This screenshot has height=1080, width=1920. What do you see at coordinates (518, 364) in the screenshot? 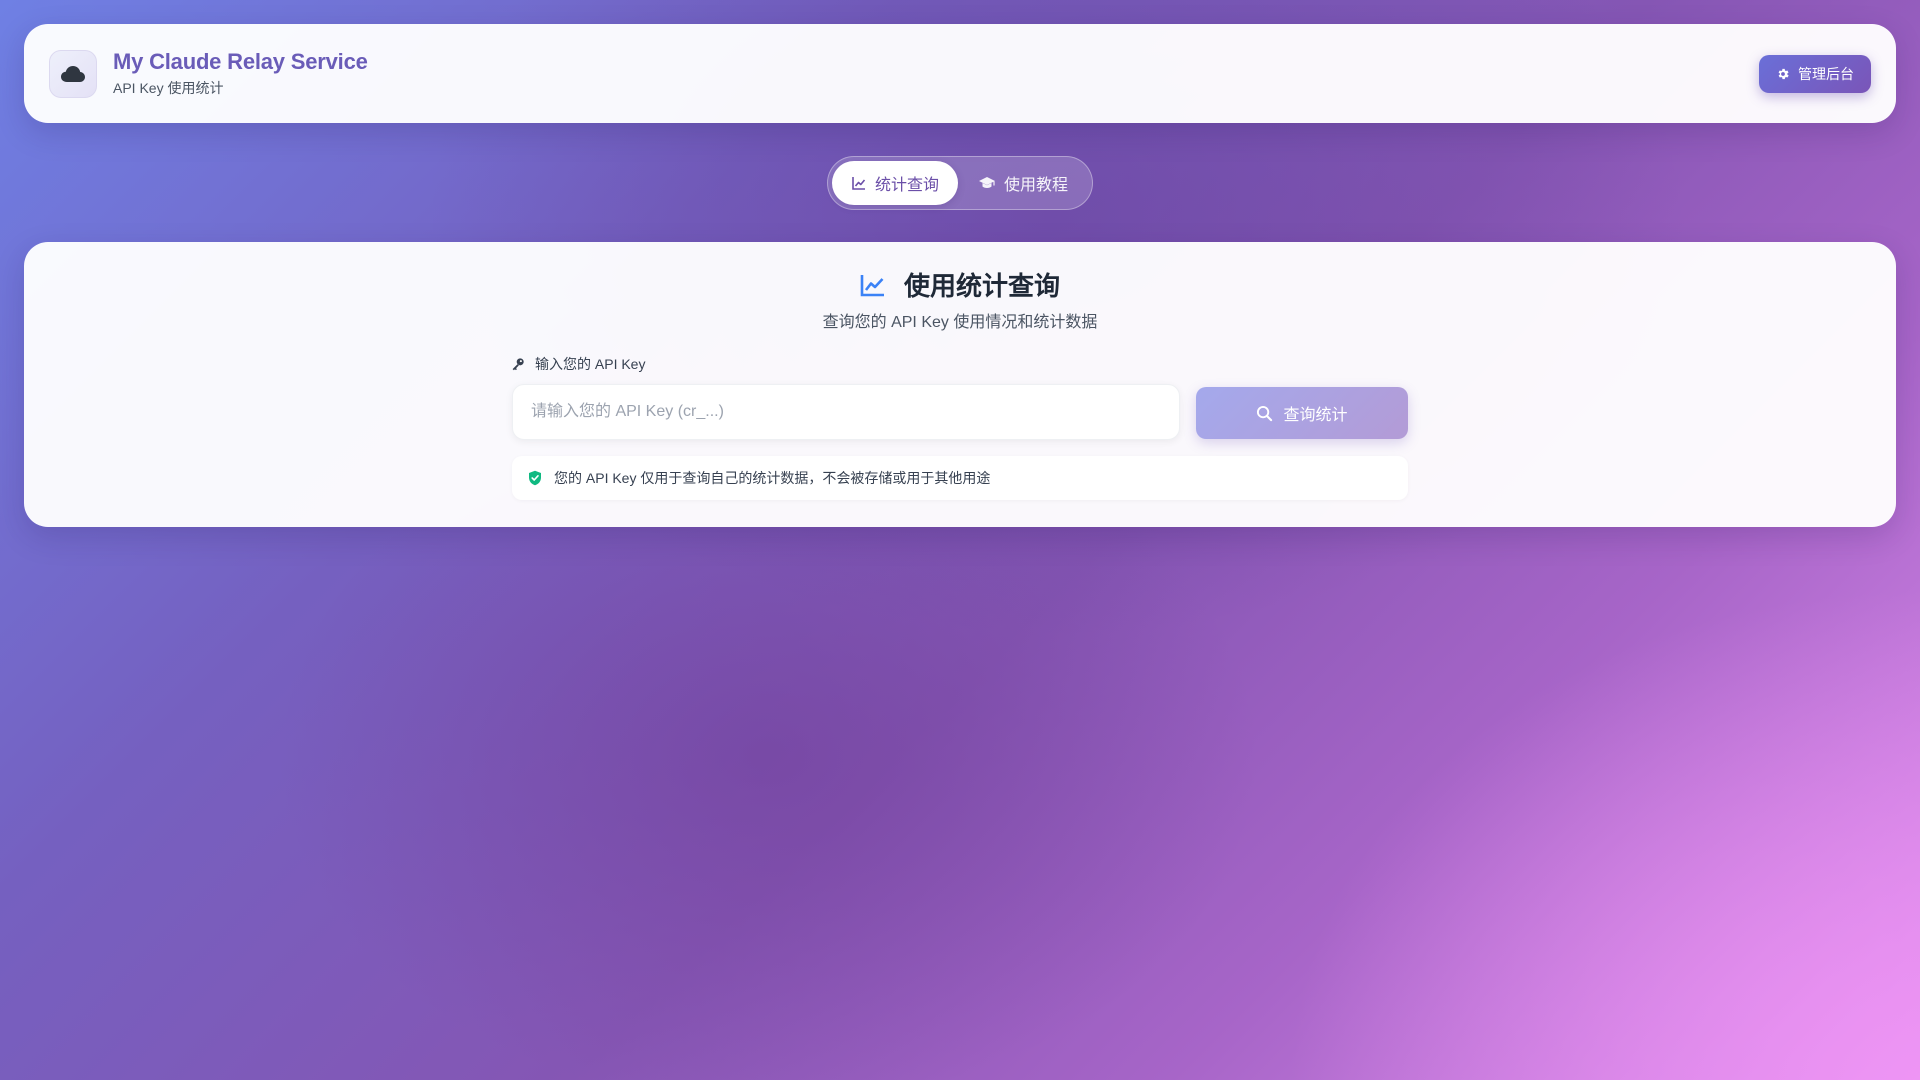
I see `key-icon` at bounding box center [518, 364].